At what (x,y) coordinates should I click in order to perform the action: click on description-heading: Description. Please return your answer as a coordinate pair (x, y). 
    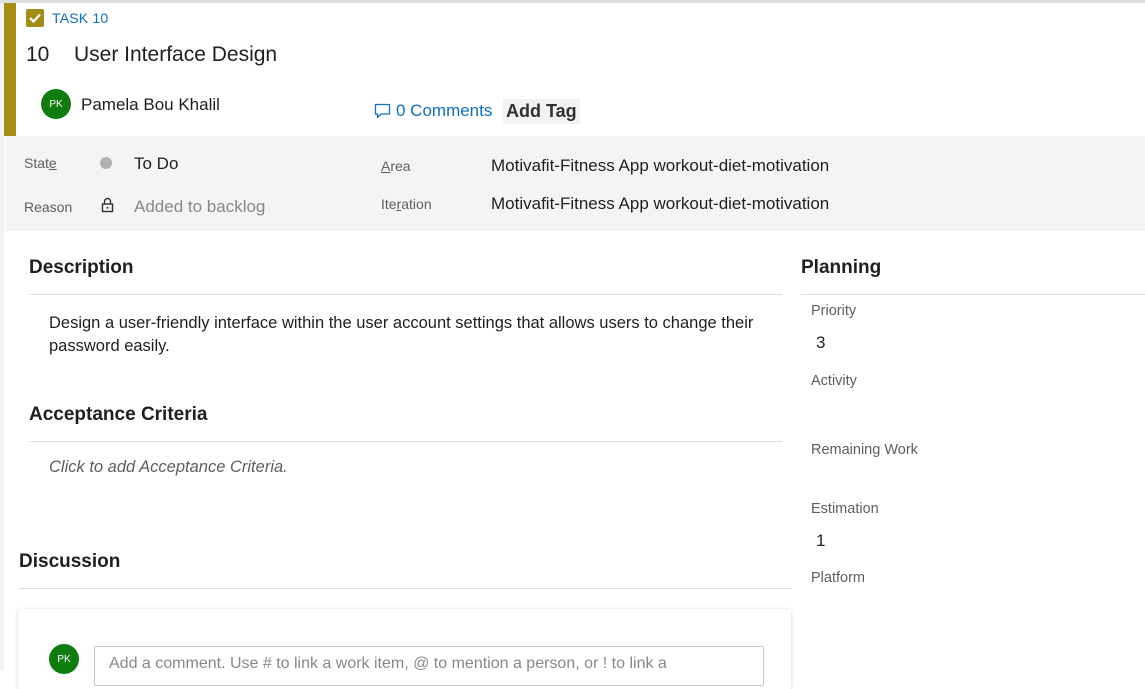
    Looking at the image, I should click on (81, 267).